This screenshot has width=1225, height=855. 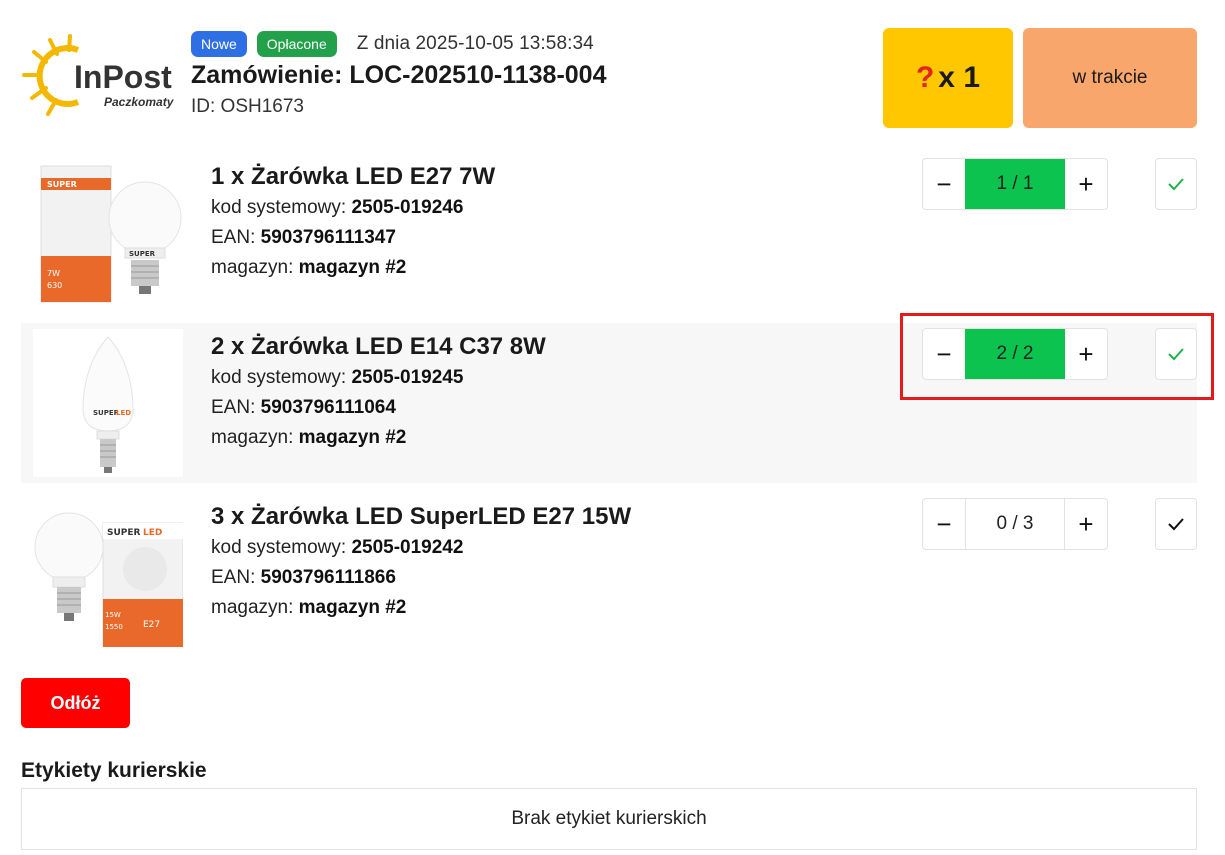 What do you see at coordinates (609, 819) in the screenshot?
I see `courier-labels-empty: Brak etykiet kurierskich` at bounding box center [609, 819].